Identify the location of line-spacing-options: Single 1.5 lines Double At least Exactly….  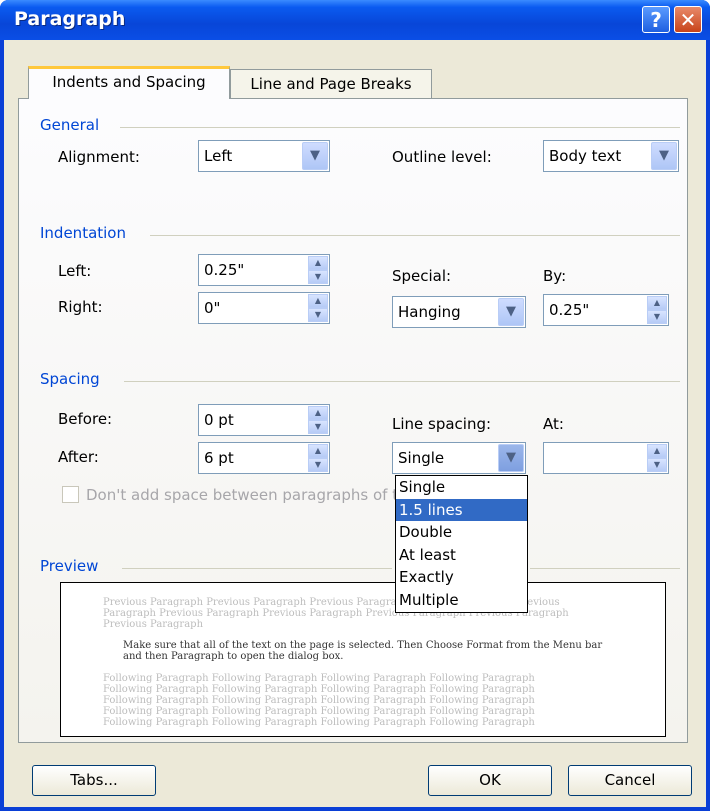
(461, 544).